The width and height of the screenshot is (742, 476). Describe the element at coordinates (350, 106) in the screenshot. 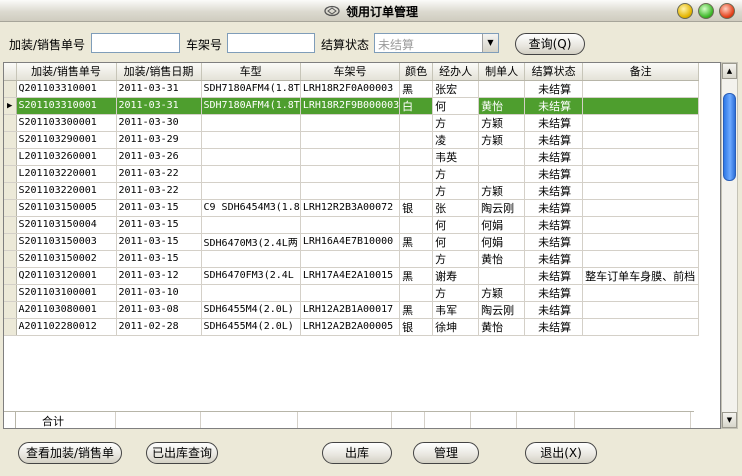

I see `frame-no-cell: LRH18R2F9B000003` at that location.